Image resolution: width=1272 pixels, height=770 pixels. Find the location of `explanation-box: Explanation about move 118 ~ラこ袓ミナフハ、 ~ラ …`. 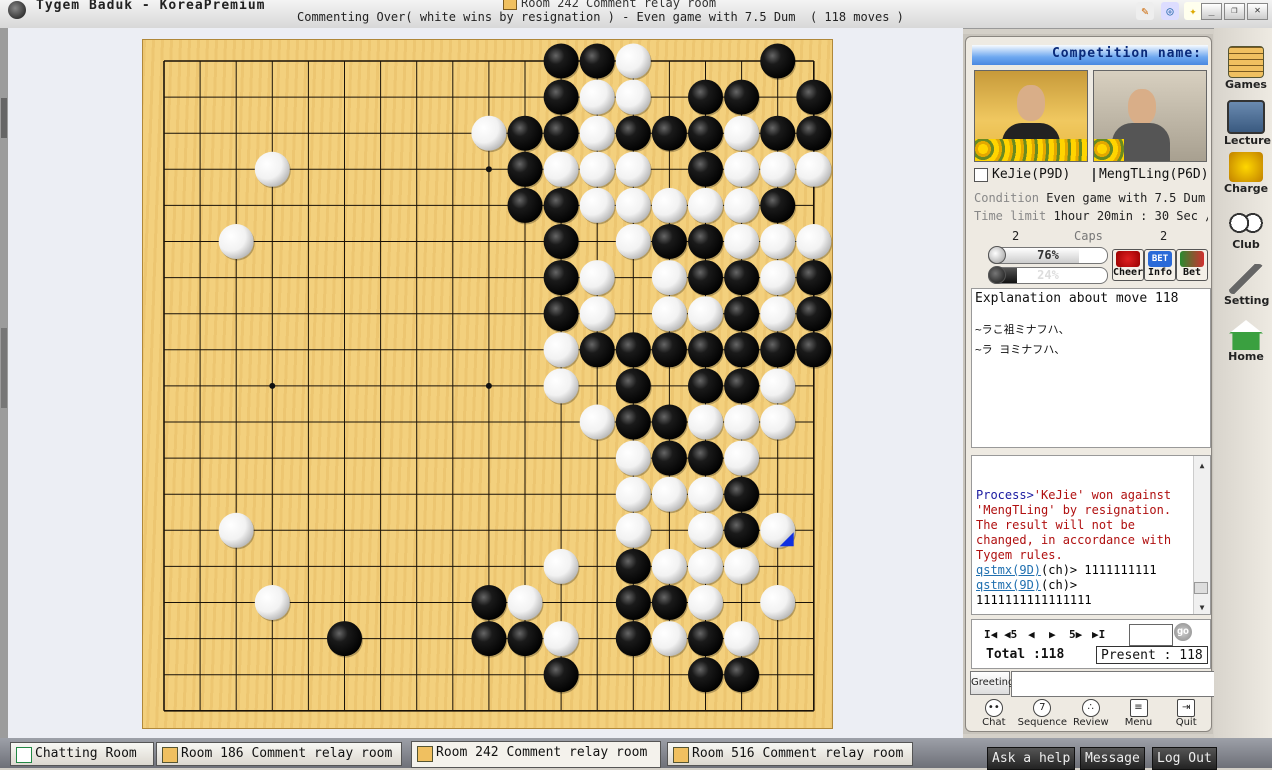

explanation-box: Explanation about move 118 ~ラこ袓ミナフハ、 ~ラ … is located at coordinates (1091, 368).